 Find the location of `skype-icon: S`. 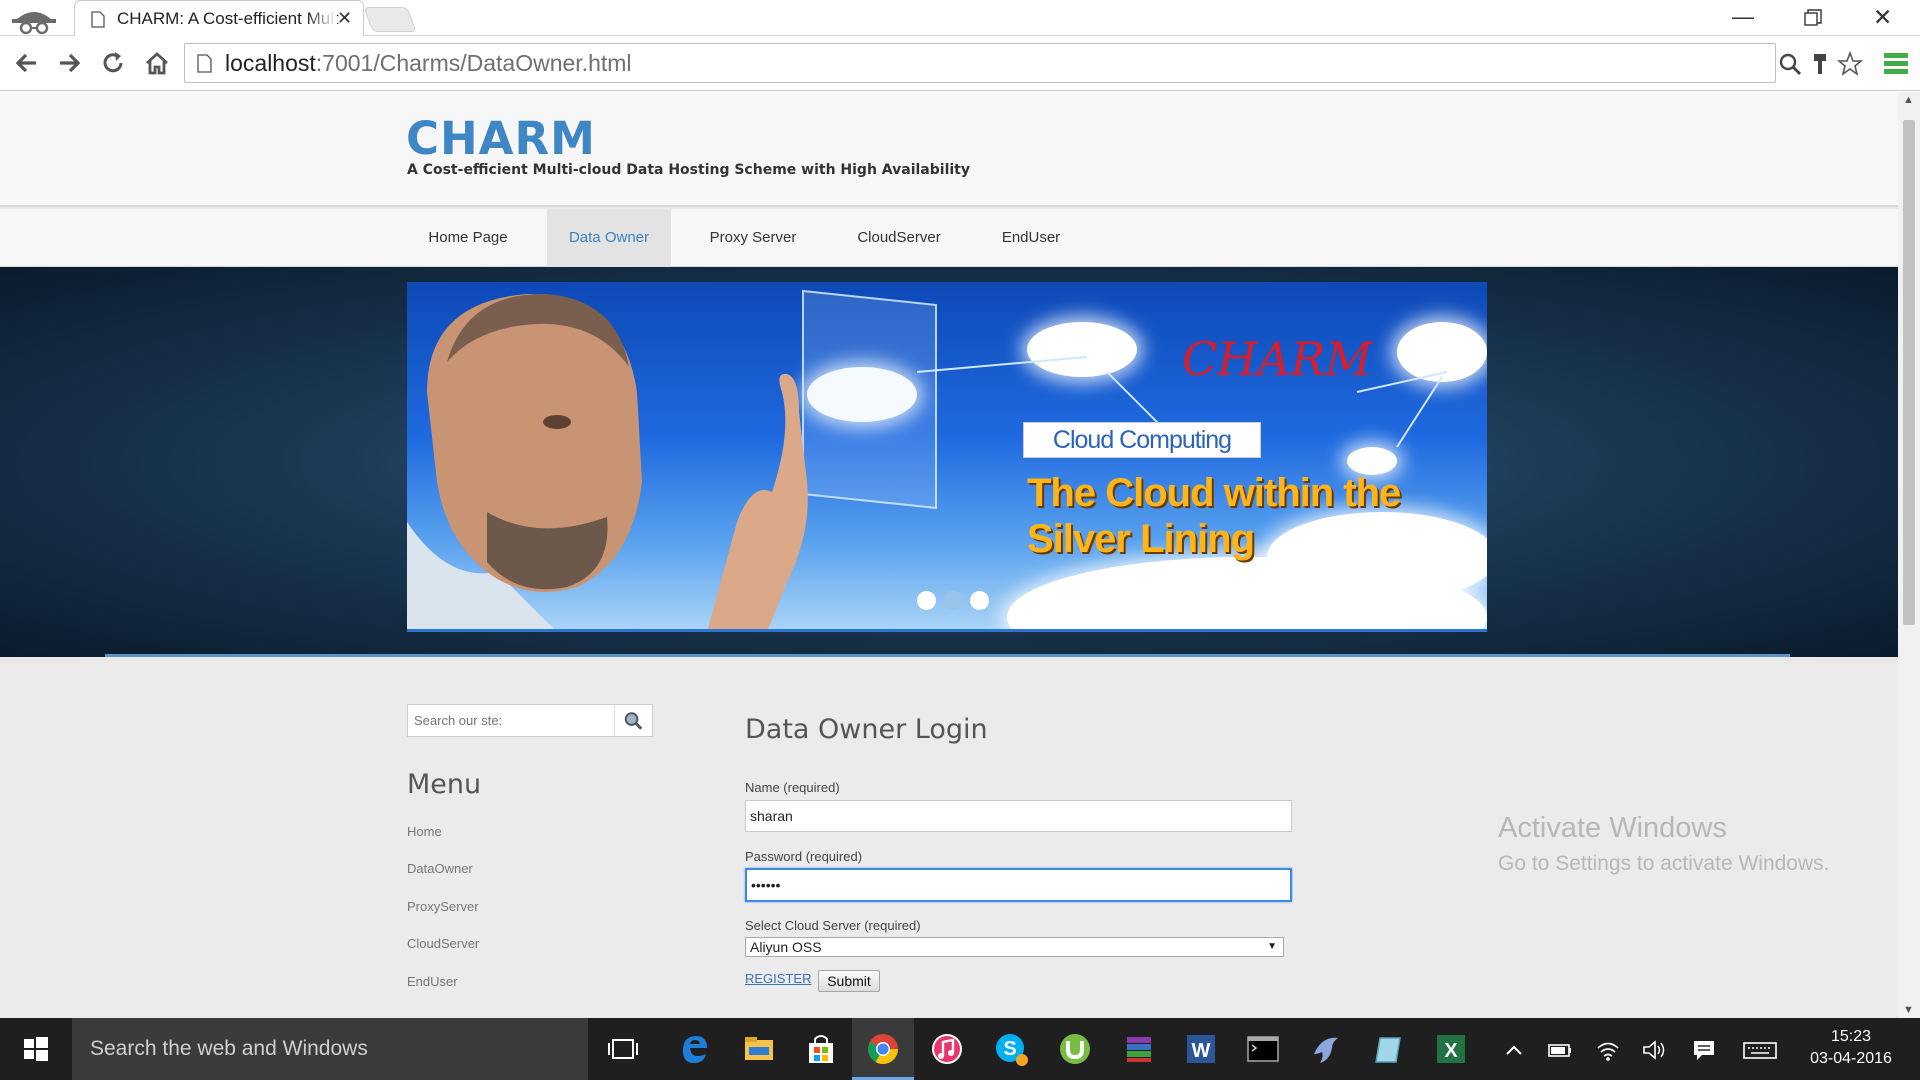

skype-icon: S is located at coordinates (1011, 1049).